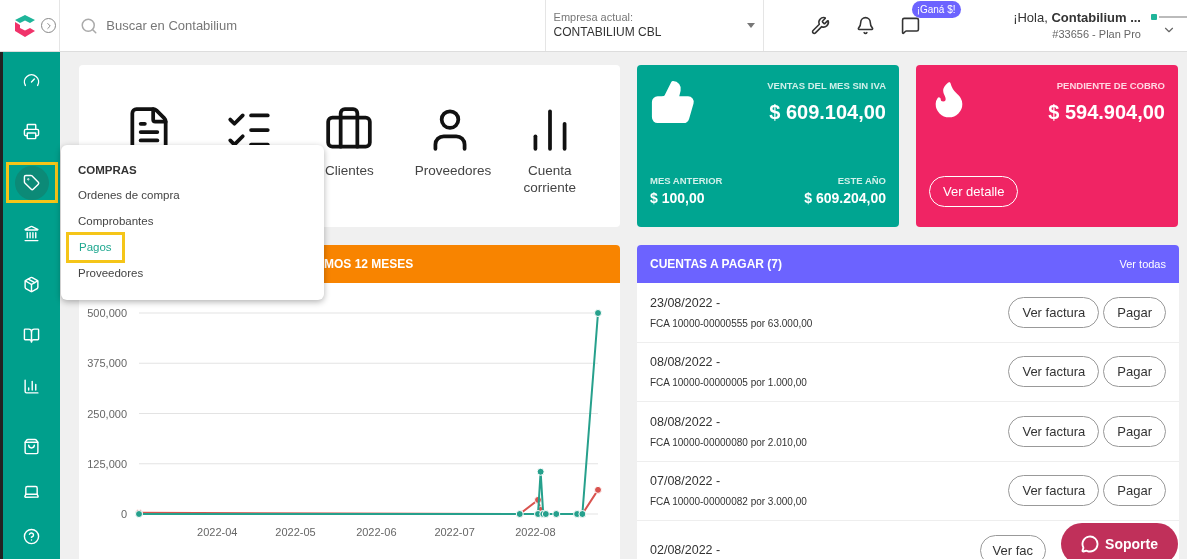  I want to click on tools-button, so click(820, 25).